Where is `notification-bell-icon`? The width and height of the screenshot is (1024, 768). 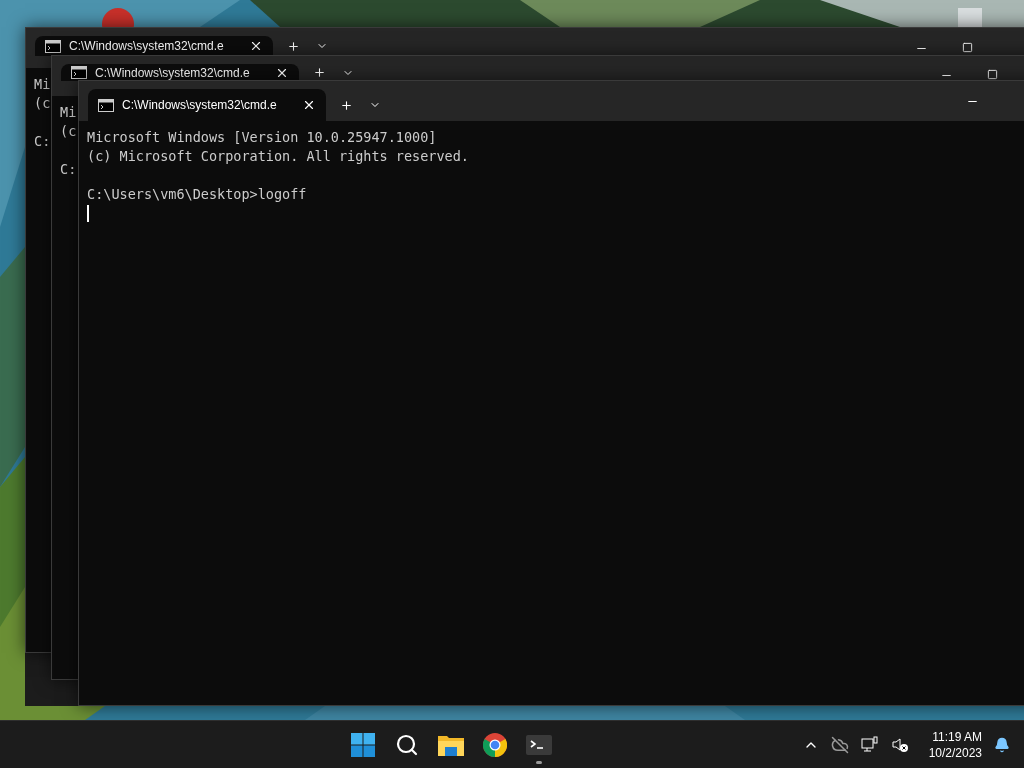 notification-bell-icon is located at coordinates (1002, 744).